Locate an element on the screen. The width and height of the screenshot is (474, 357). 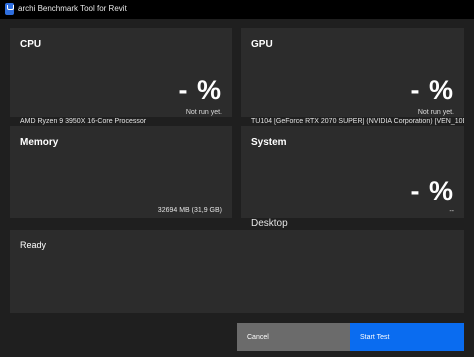
system-card: System - % -- Desktop is located at coordinates (352, 177).